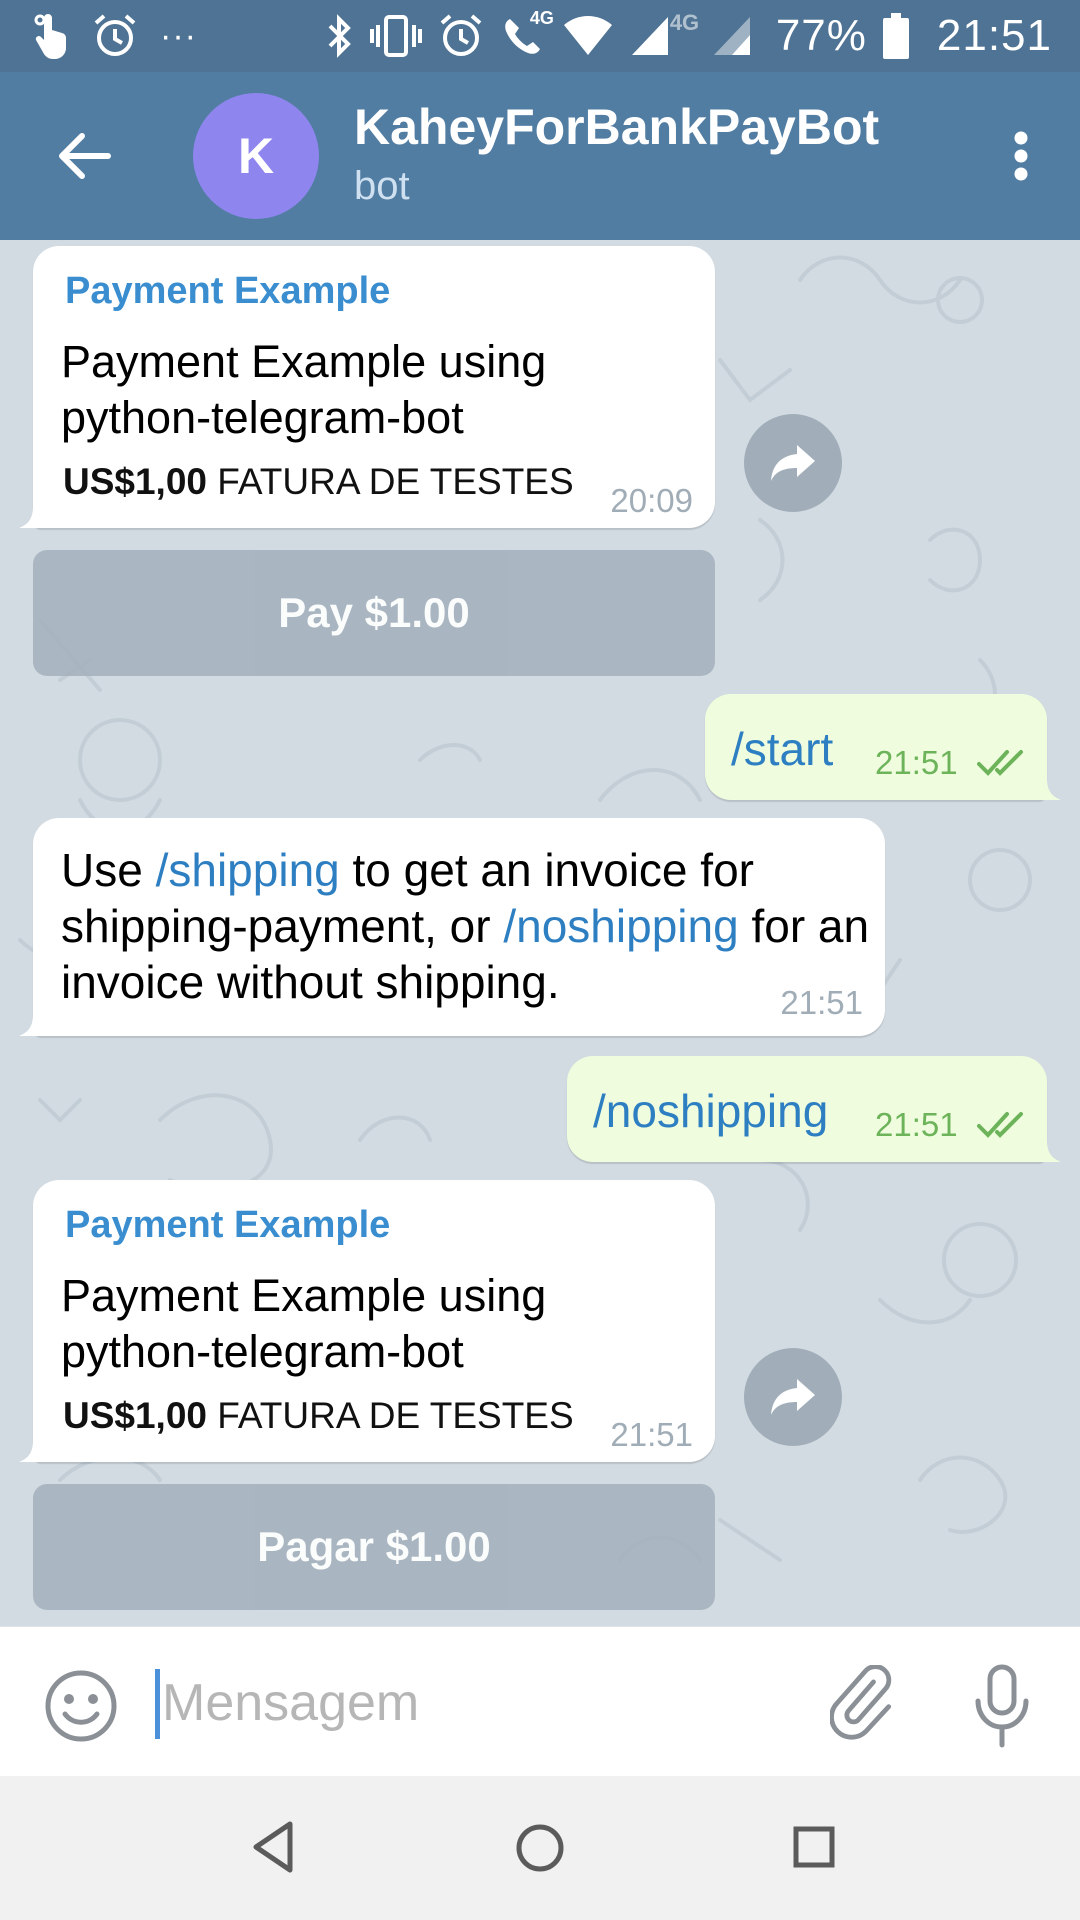 This screenshot has height=1920, width=1080. I want to click on vibrate-icon, so click(395, 36).